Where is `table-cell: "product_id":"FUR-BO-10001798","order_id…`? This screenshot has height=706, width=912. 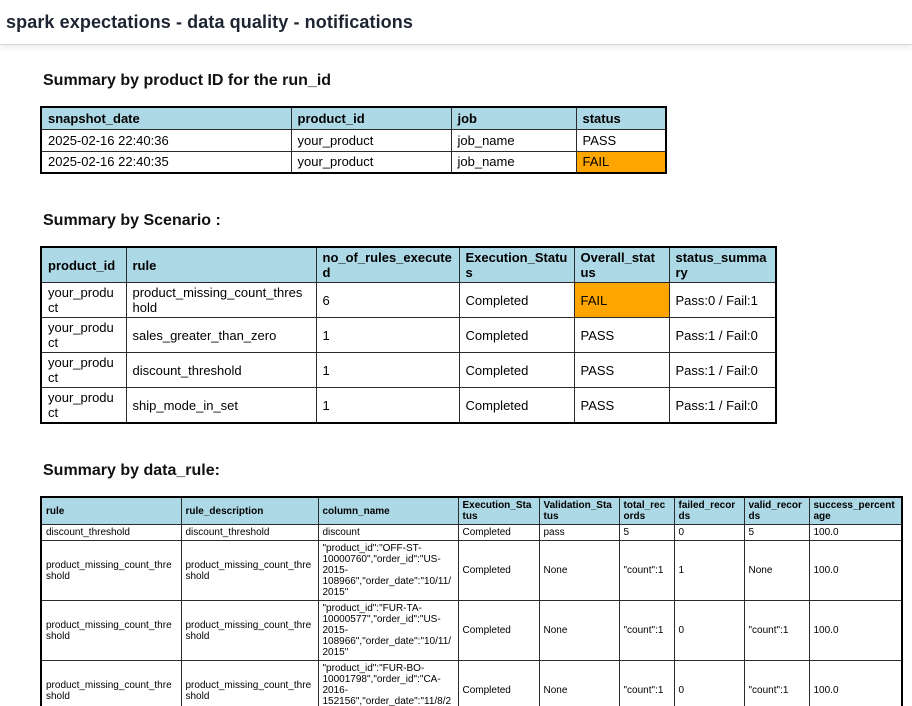 table-cell: "product_id":"FUR-BO-10001798","order_id… is located at coordinates (388, 683).